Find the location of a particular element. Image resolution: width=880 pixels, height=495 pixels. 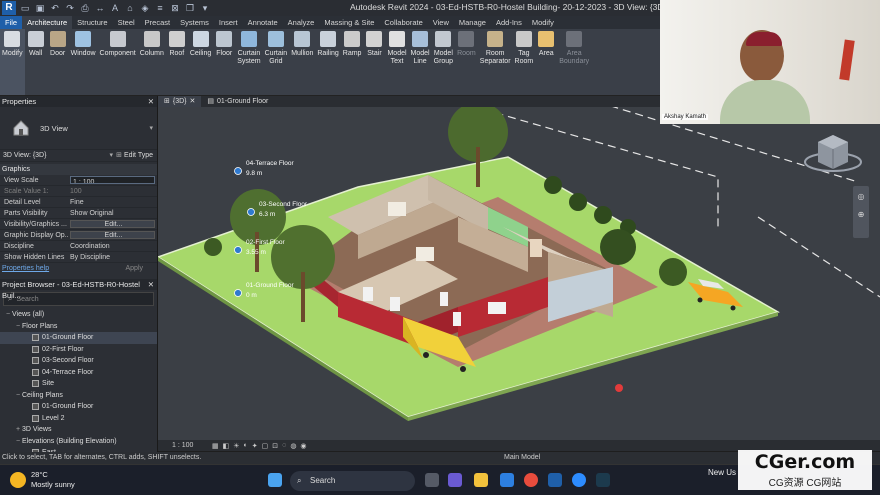

weather-widget: 28°C Mostly sunny is located at coordinates (42, 480).